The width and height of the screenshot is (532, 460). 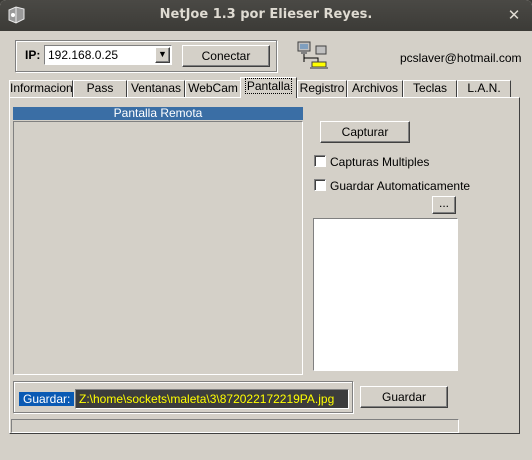 What do you see at coordinates (400, 186) in the screenshot?
I see `autosave-label: Guardar Automaticamente` at bounding box center [400, 186].